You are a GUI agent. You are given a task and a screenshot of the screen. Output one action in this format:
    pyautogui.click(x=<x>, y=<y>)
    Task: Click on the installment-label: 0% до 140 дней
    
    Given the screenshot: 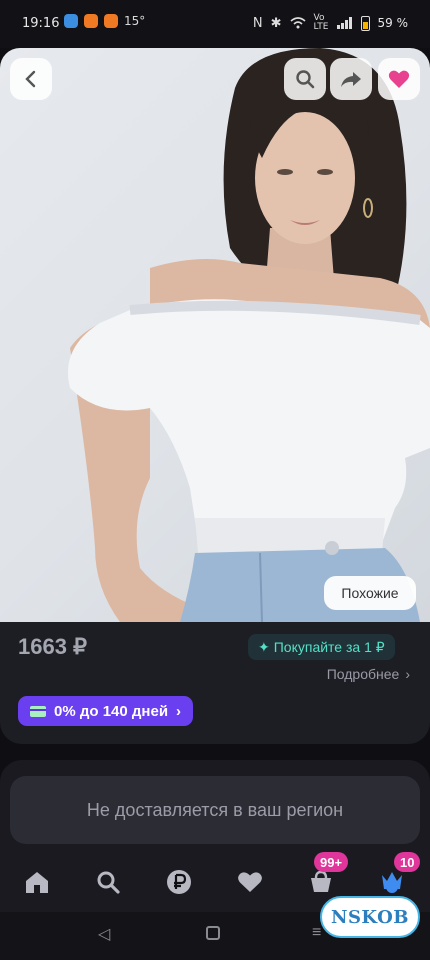 What is the action you would take?
    pyautogui.click(x=111, y=711)
    